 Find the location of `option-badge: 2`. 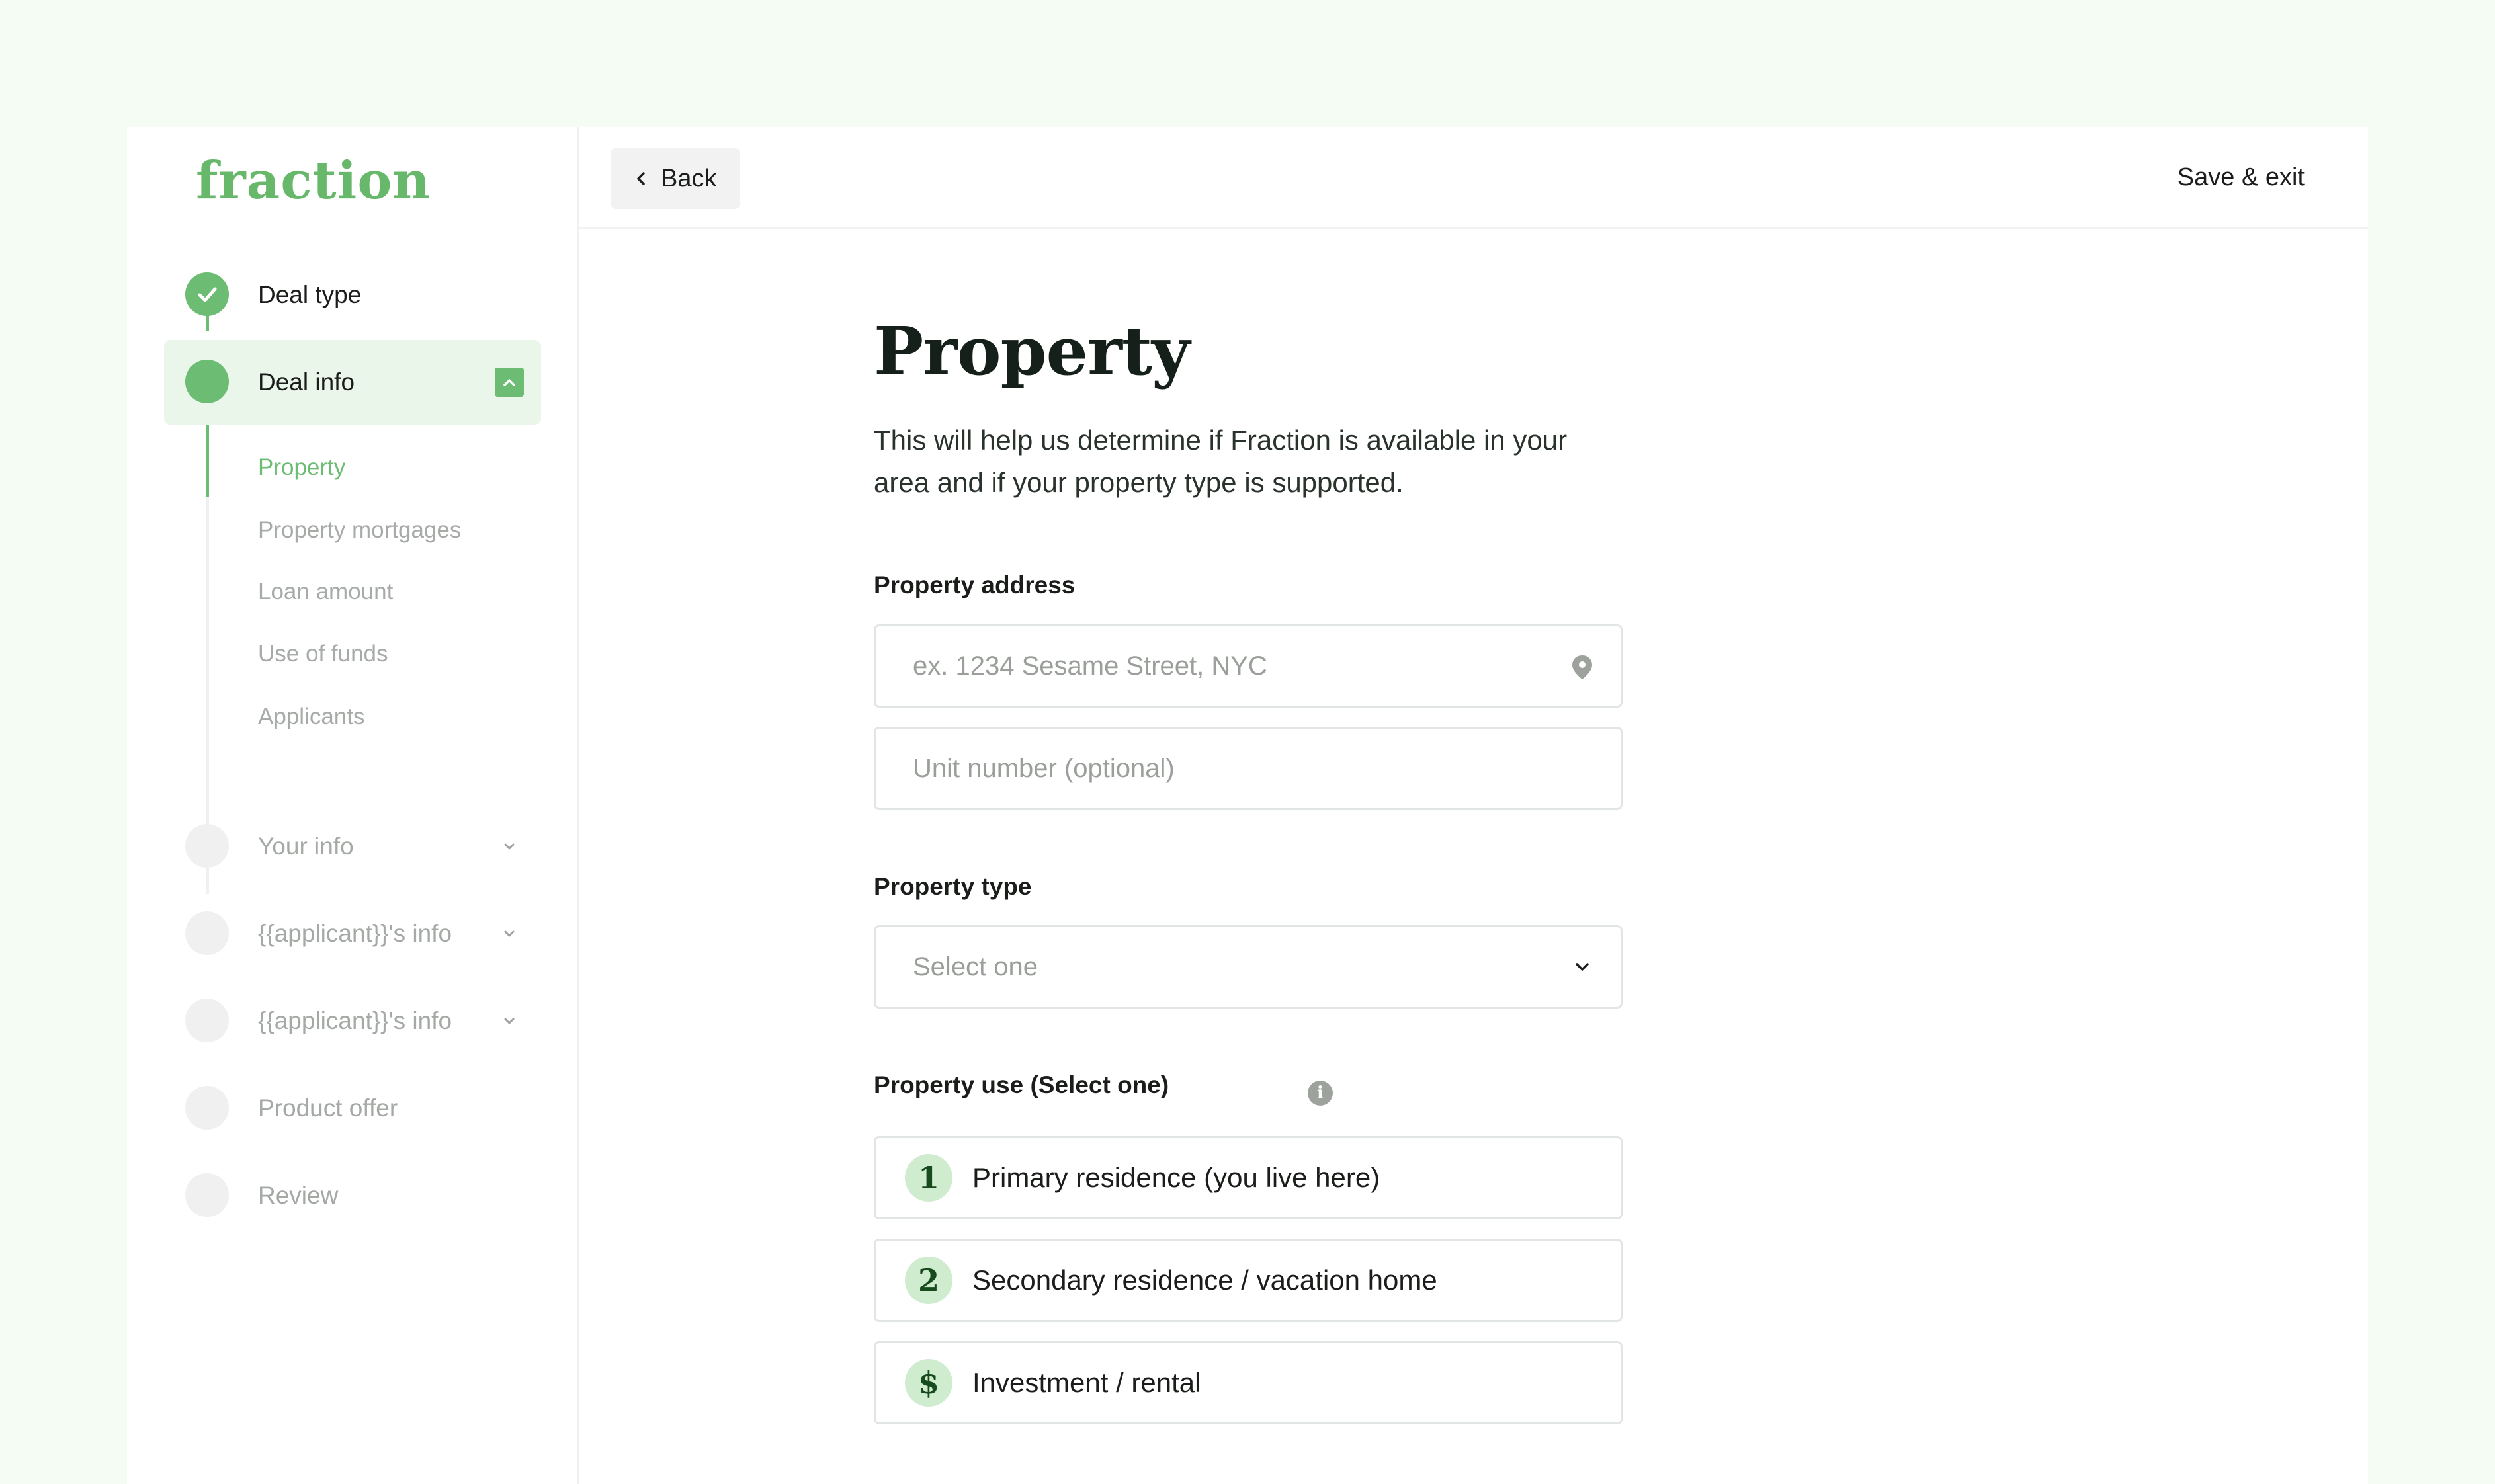

option-badge: 2 is located at coordinates (928, 1280).